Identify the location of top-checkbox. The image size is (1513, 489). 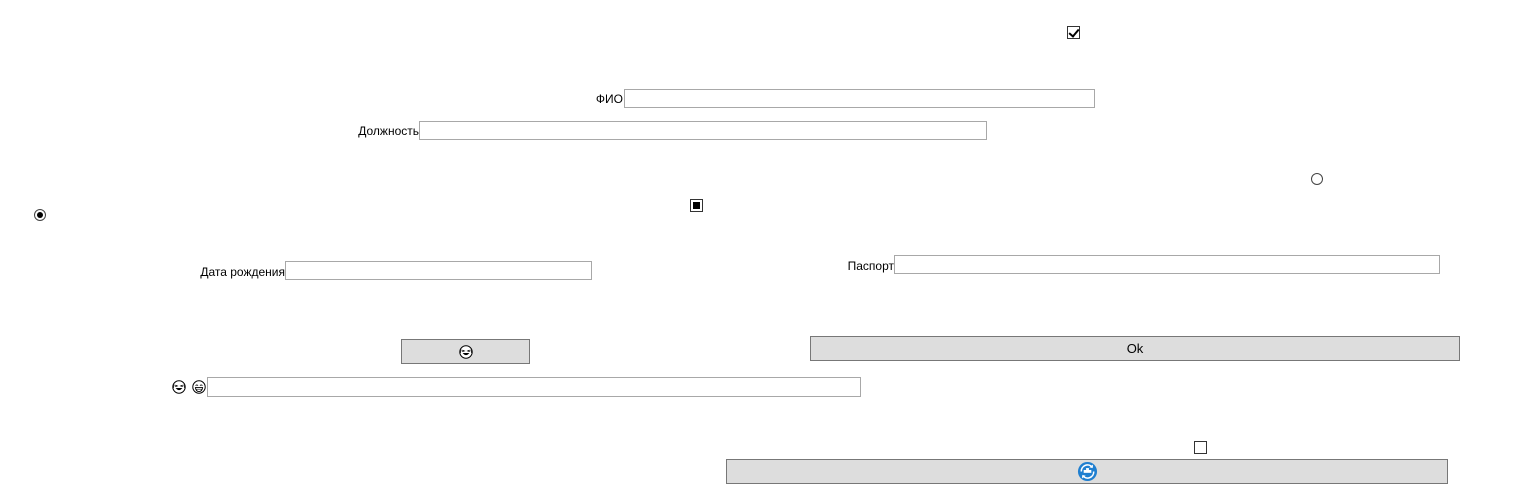
(1073, 32).